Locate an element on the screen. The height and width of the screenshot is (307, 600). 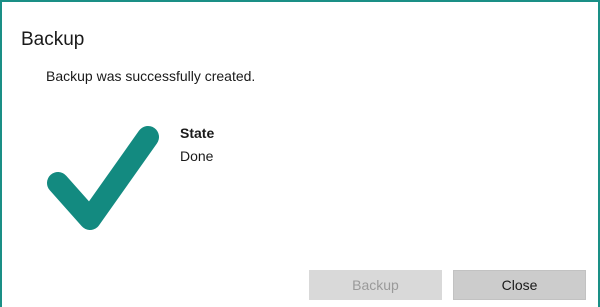
checkmark-icon is located at coordinates (103, 178).